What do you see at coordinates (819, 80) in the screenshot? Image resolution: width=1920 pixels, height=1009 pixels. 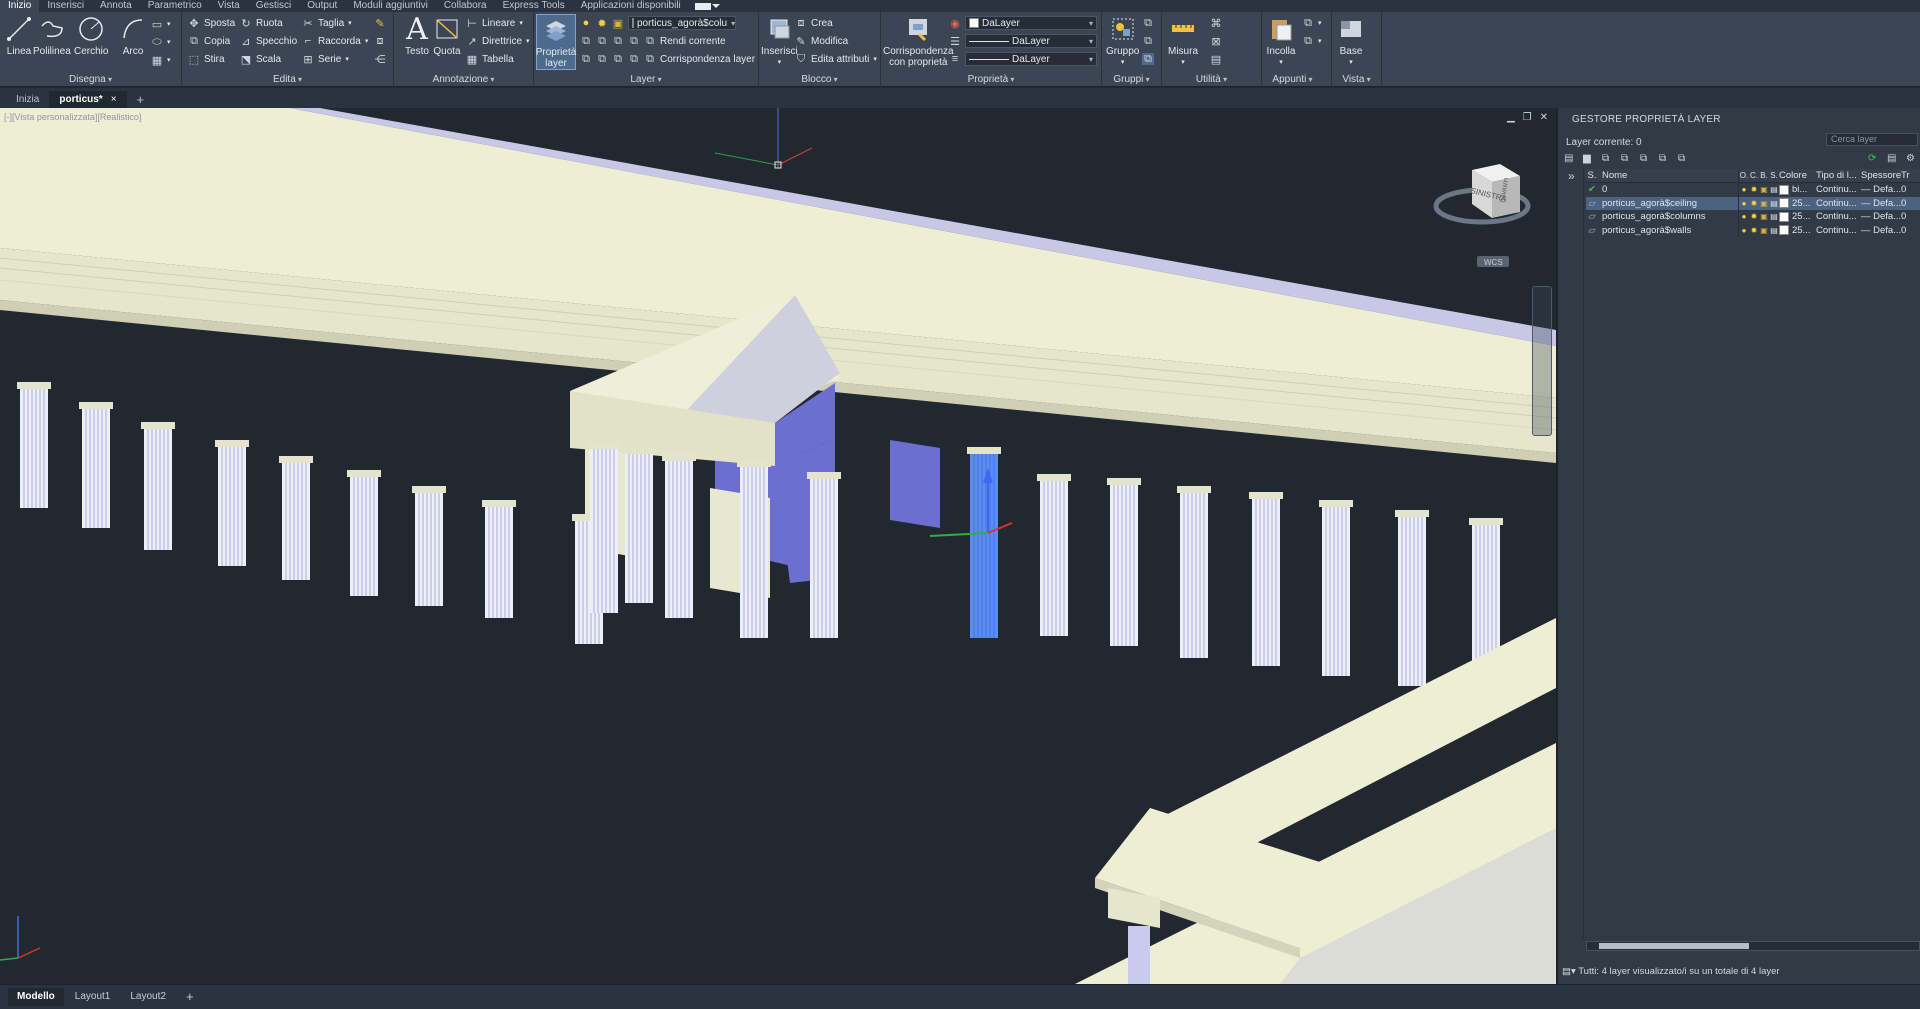 I see `panel-title-blocco: Blocco` at bounding box center [819, 80].